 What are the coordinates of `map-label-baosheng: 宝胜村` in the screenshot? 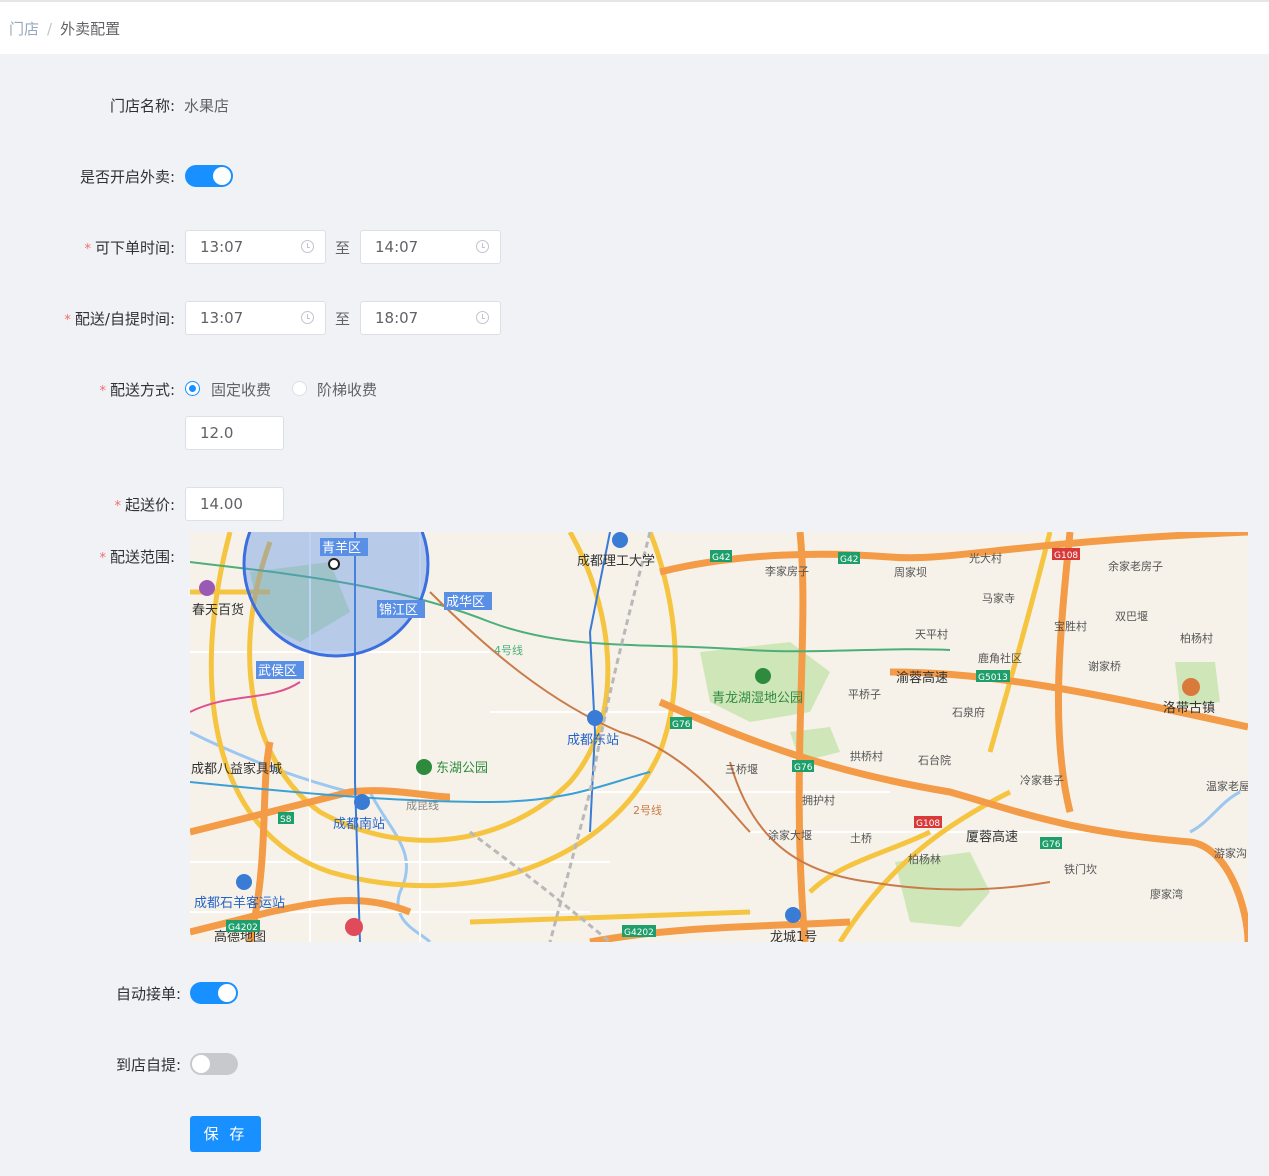 It's located at (1070, 626).